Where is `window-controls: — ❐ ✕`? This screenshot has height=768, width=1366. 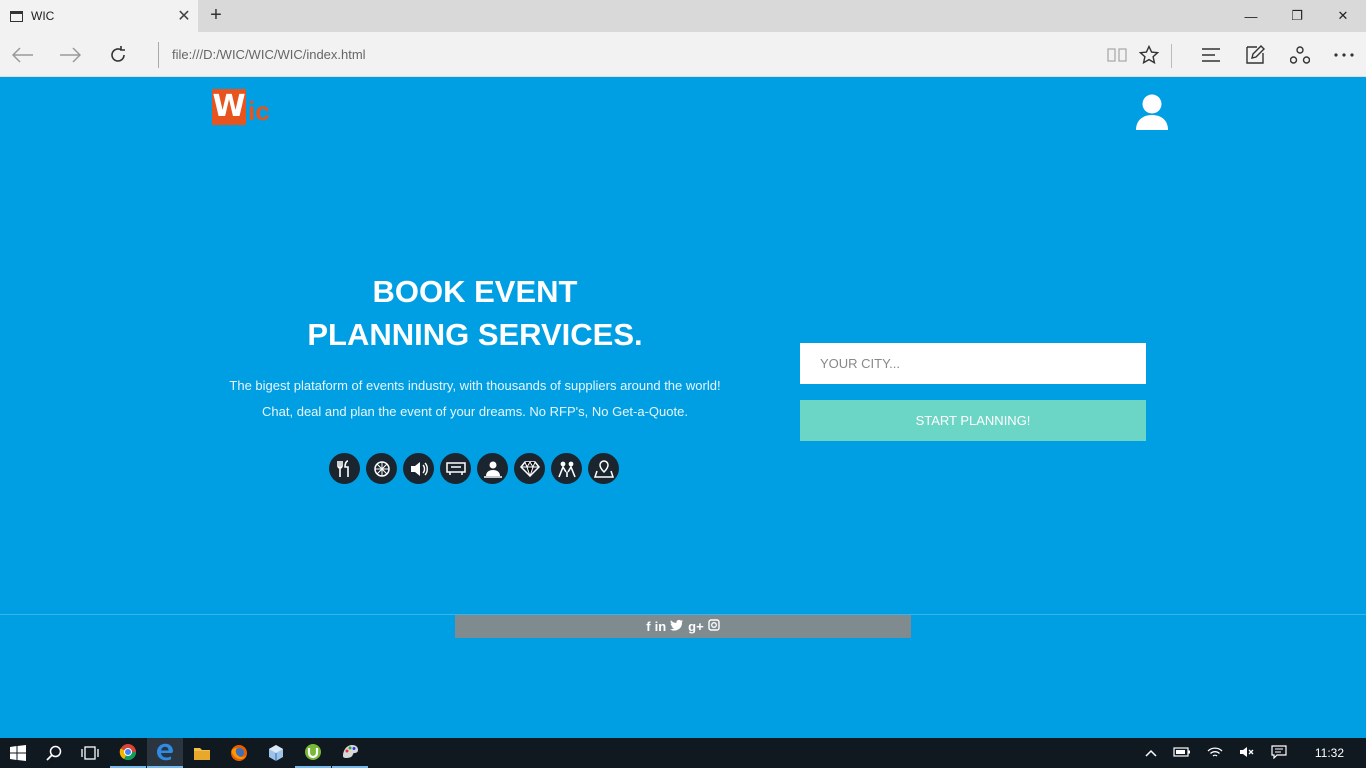 window-controls: — ❐ ✕ is located at coordinates (1297, 16).